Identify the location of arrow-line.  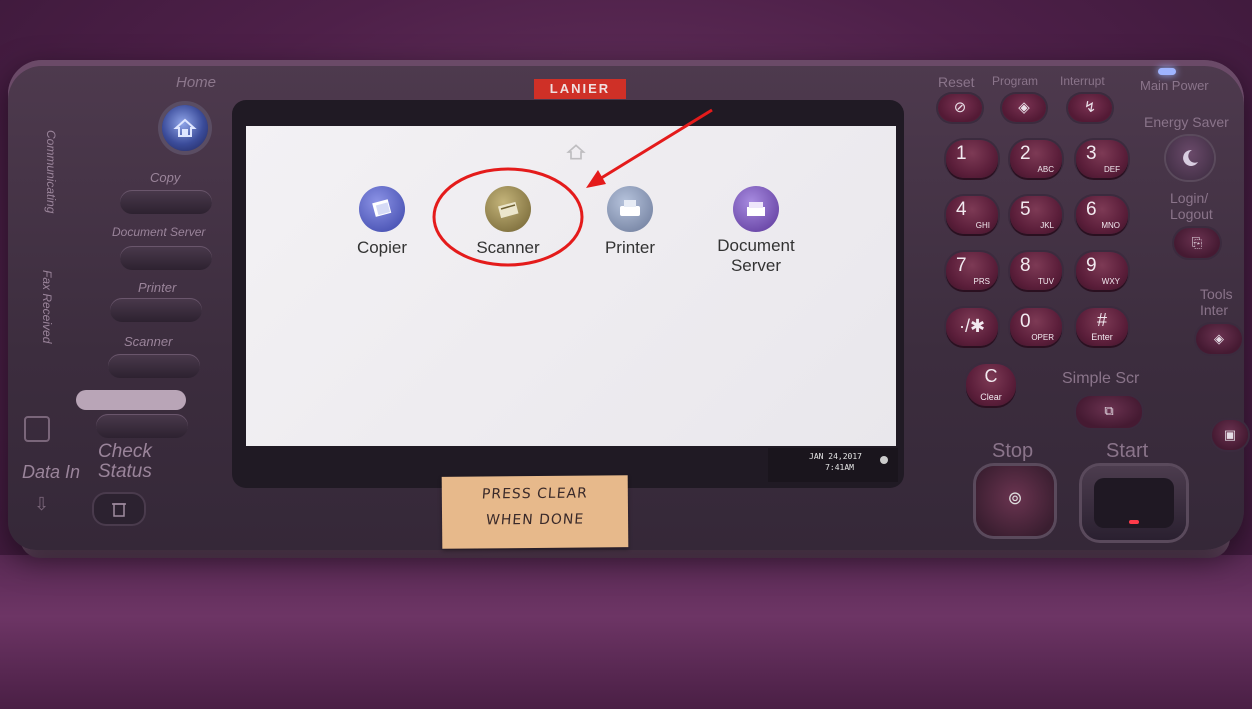
(655, 145).